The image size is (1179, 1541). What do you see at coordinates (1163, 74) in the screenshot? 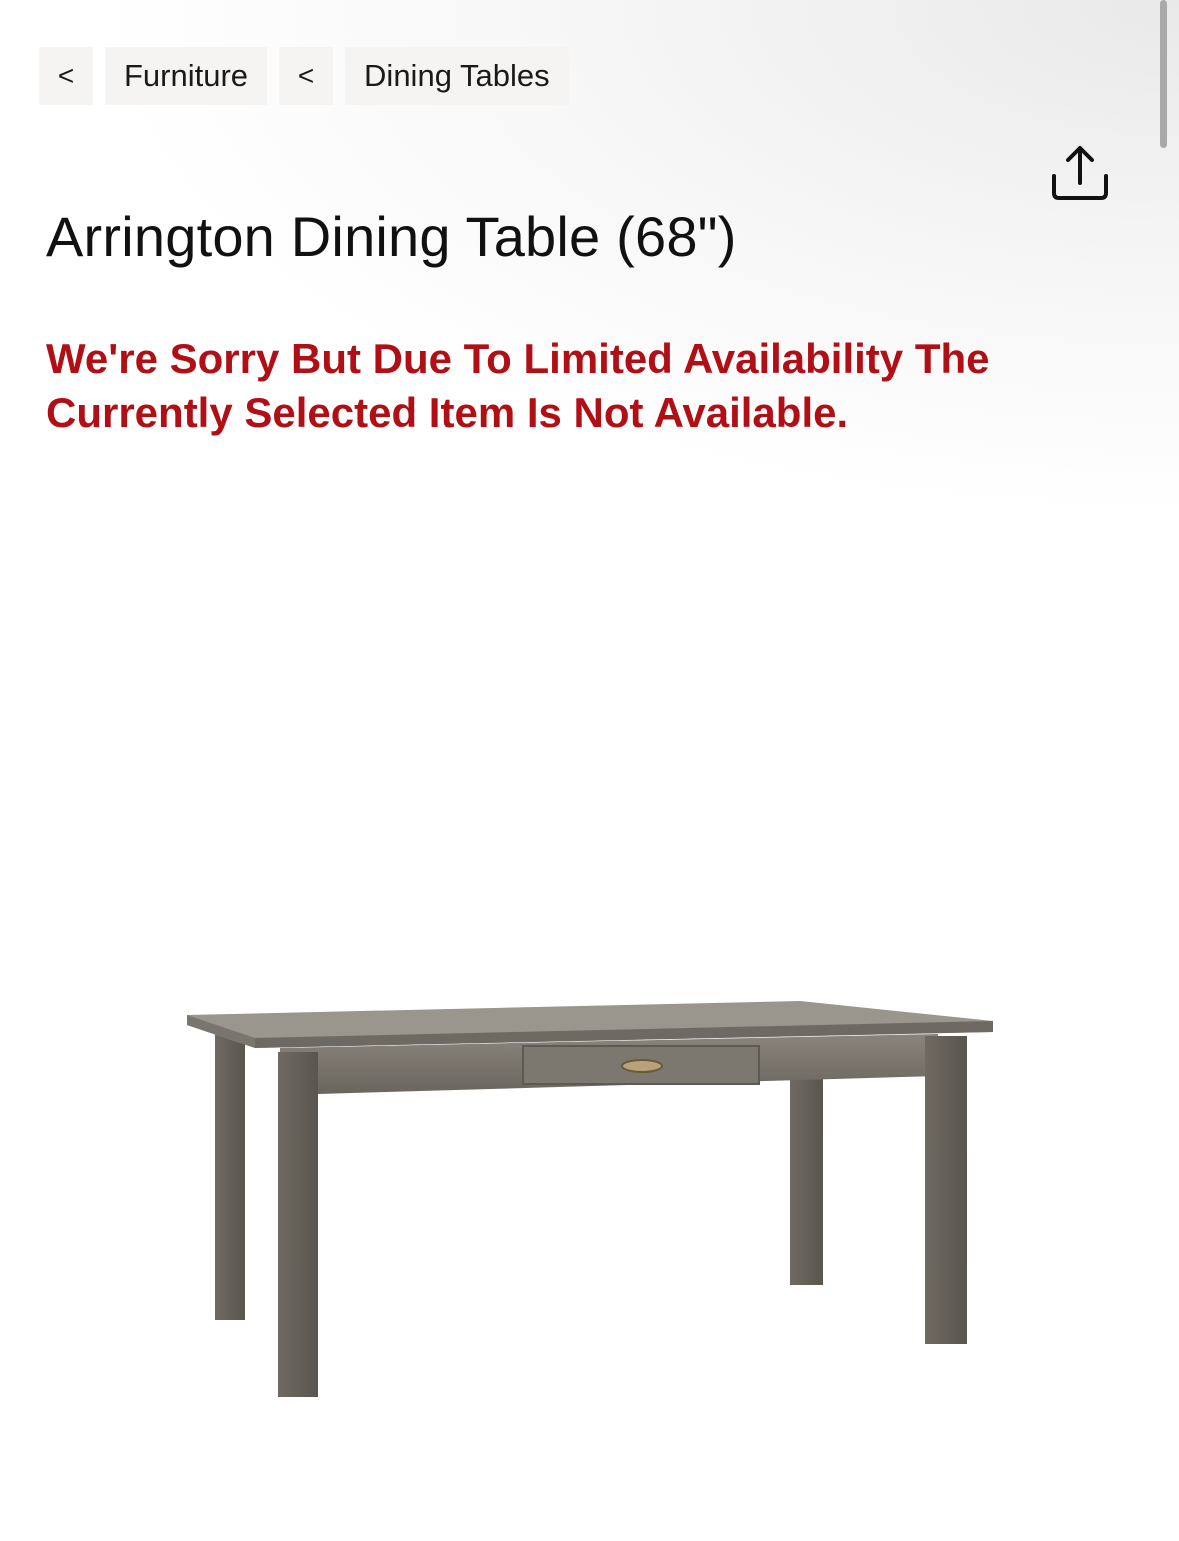
I see `scrollbar` at bounding box center [1163, 74].